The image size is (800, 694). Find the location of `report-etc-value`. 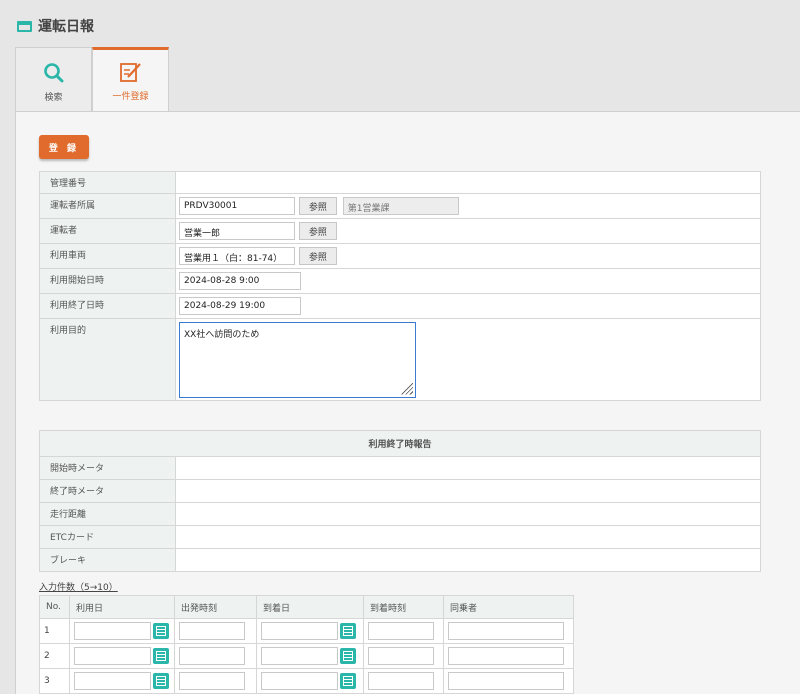

report-etc-value is located at coordinates (468, 537).